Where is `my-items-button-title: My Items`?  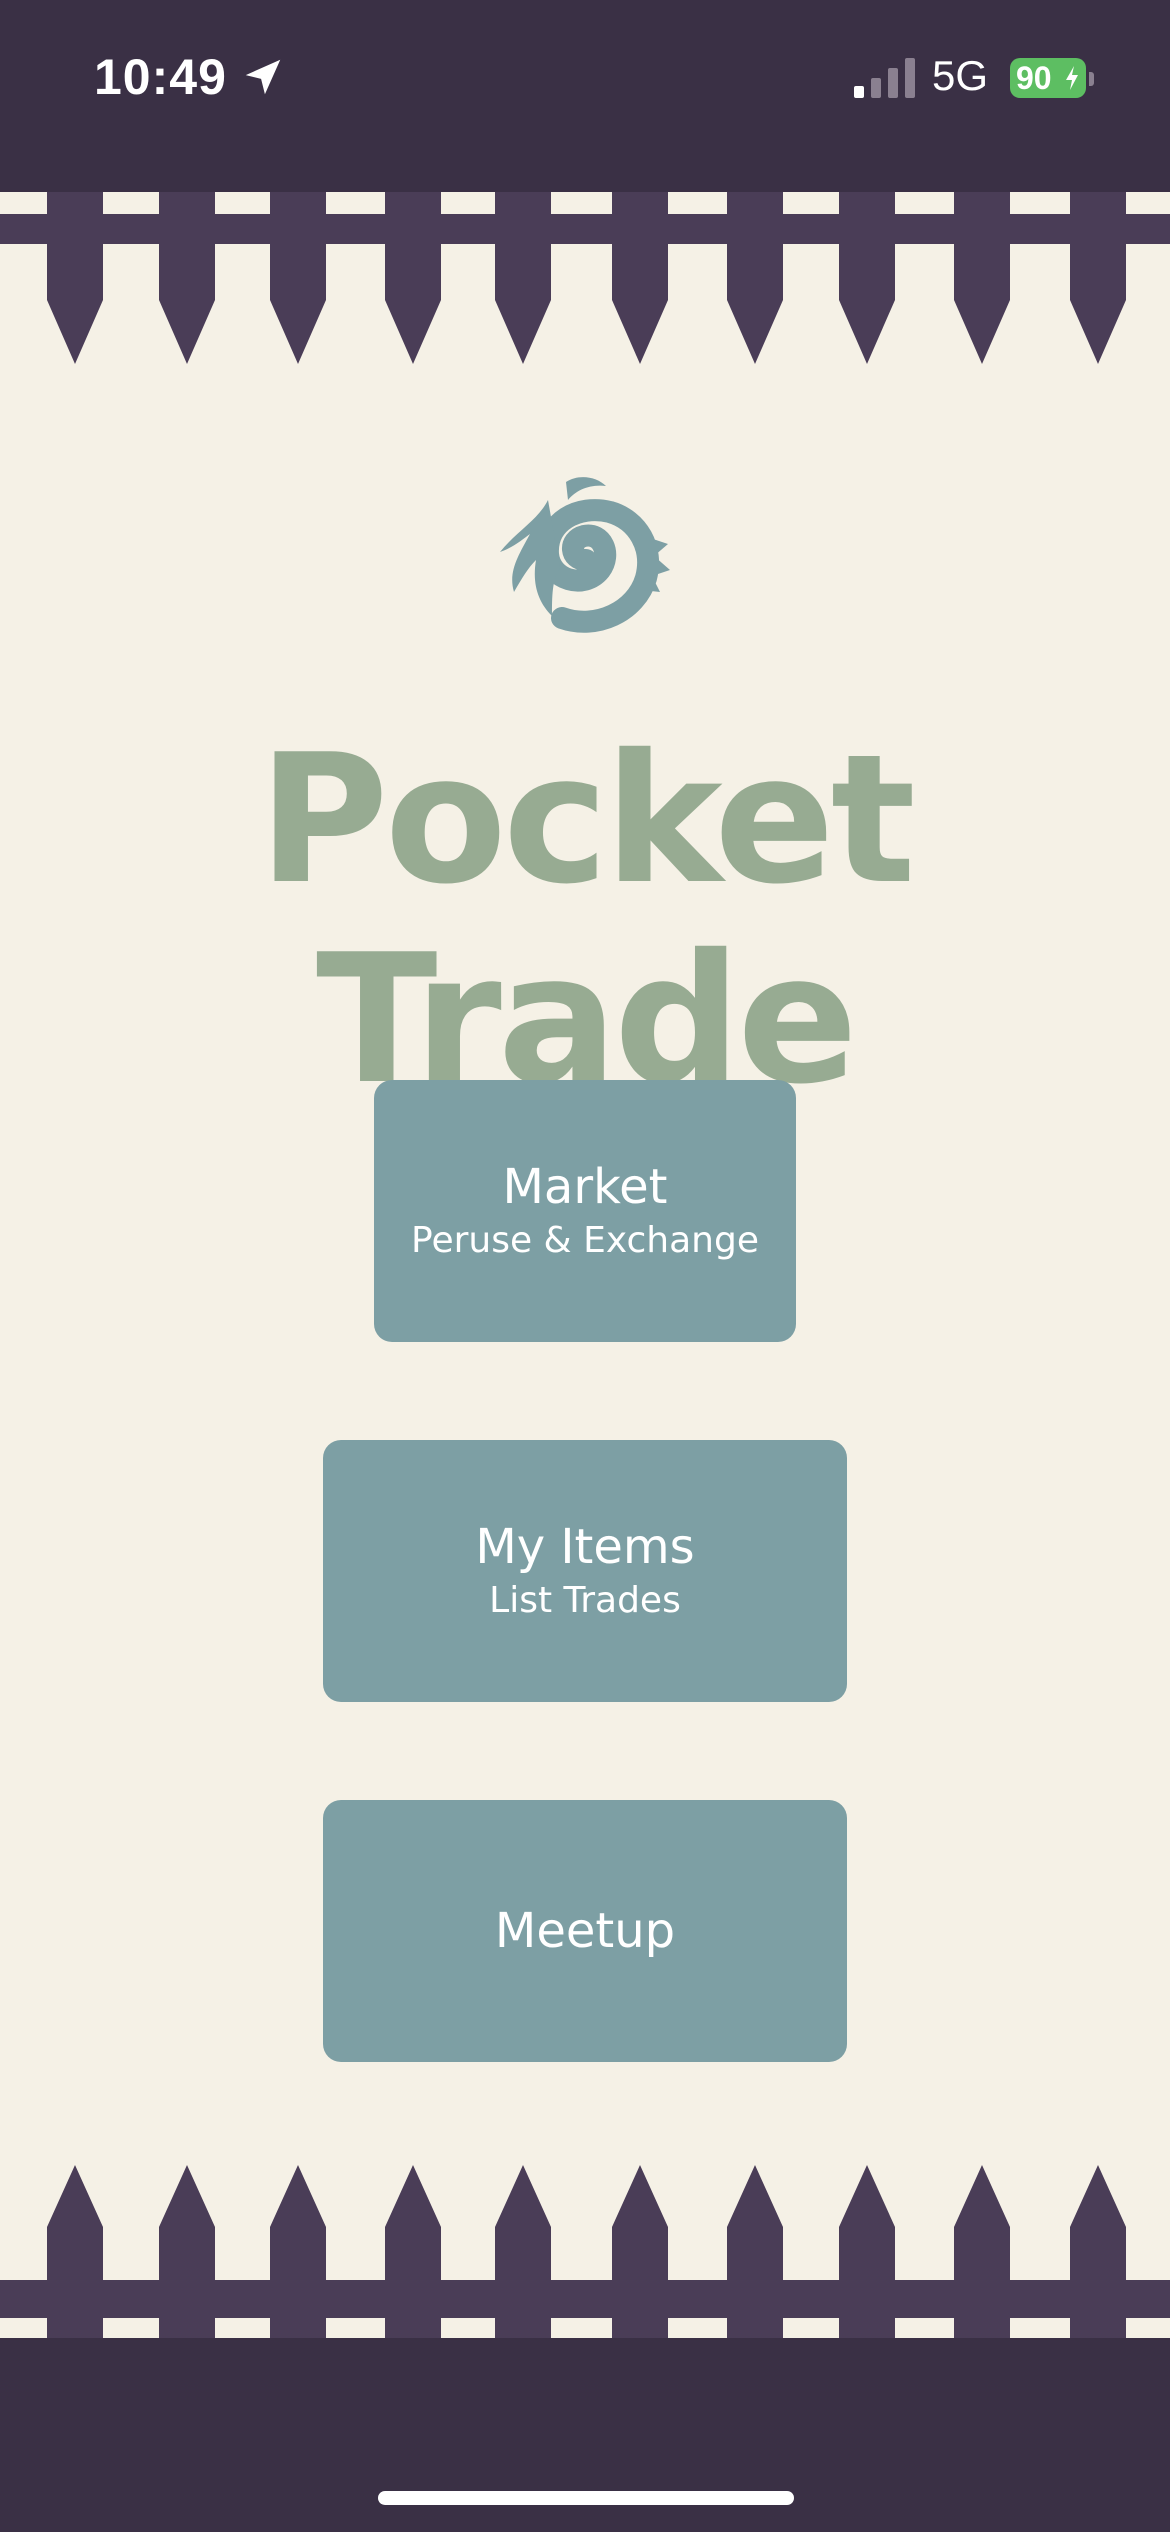 my-items-button-title: My Items is located at coordinates (585, 1547).